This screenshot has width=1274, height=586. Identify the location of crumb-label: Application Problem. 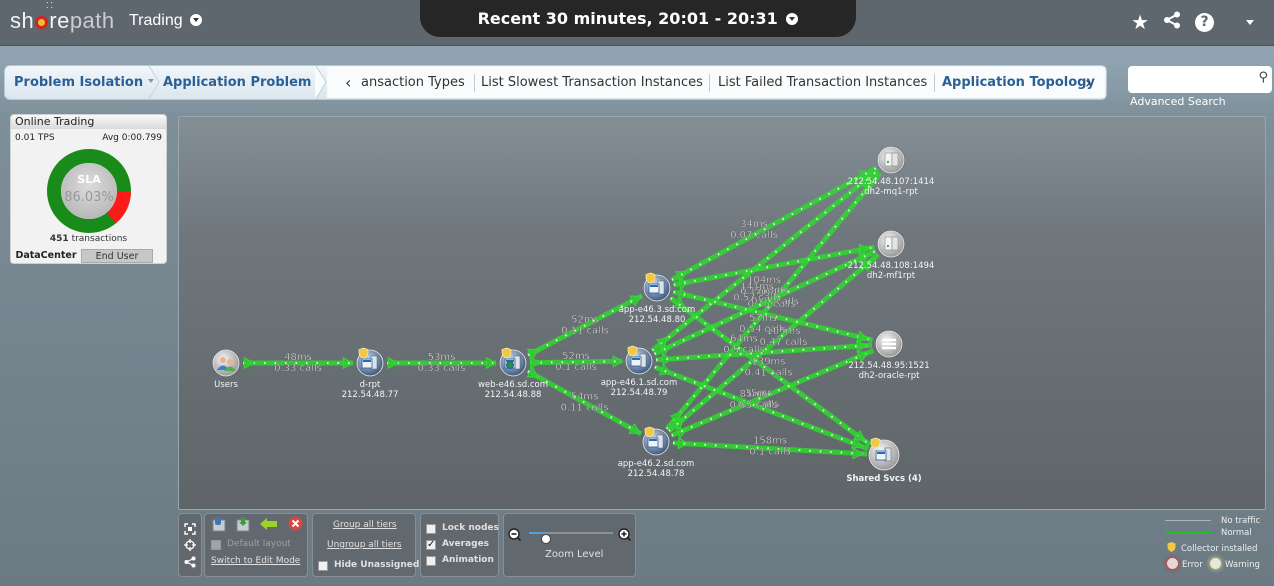
(237, 82).